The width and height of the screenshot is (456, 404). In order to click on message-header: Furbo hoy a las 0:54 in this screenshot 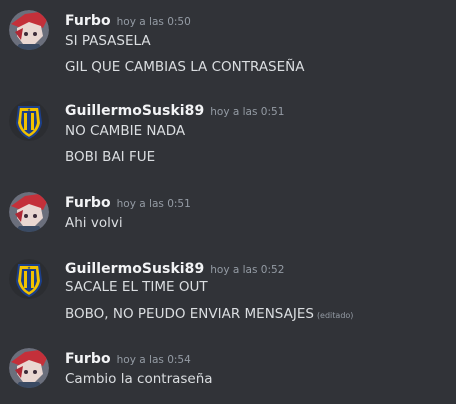, I will do `click(128, 358)`.